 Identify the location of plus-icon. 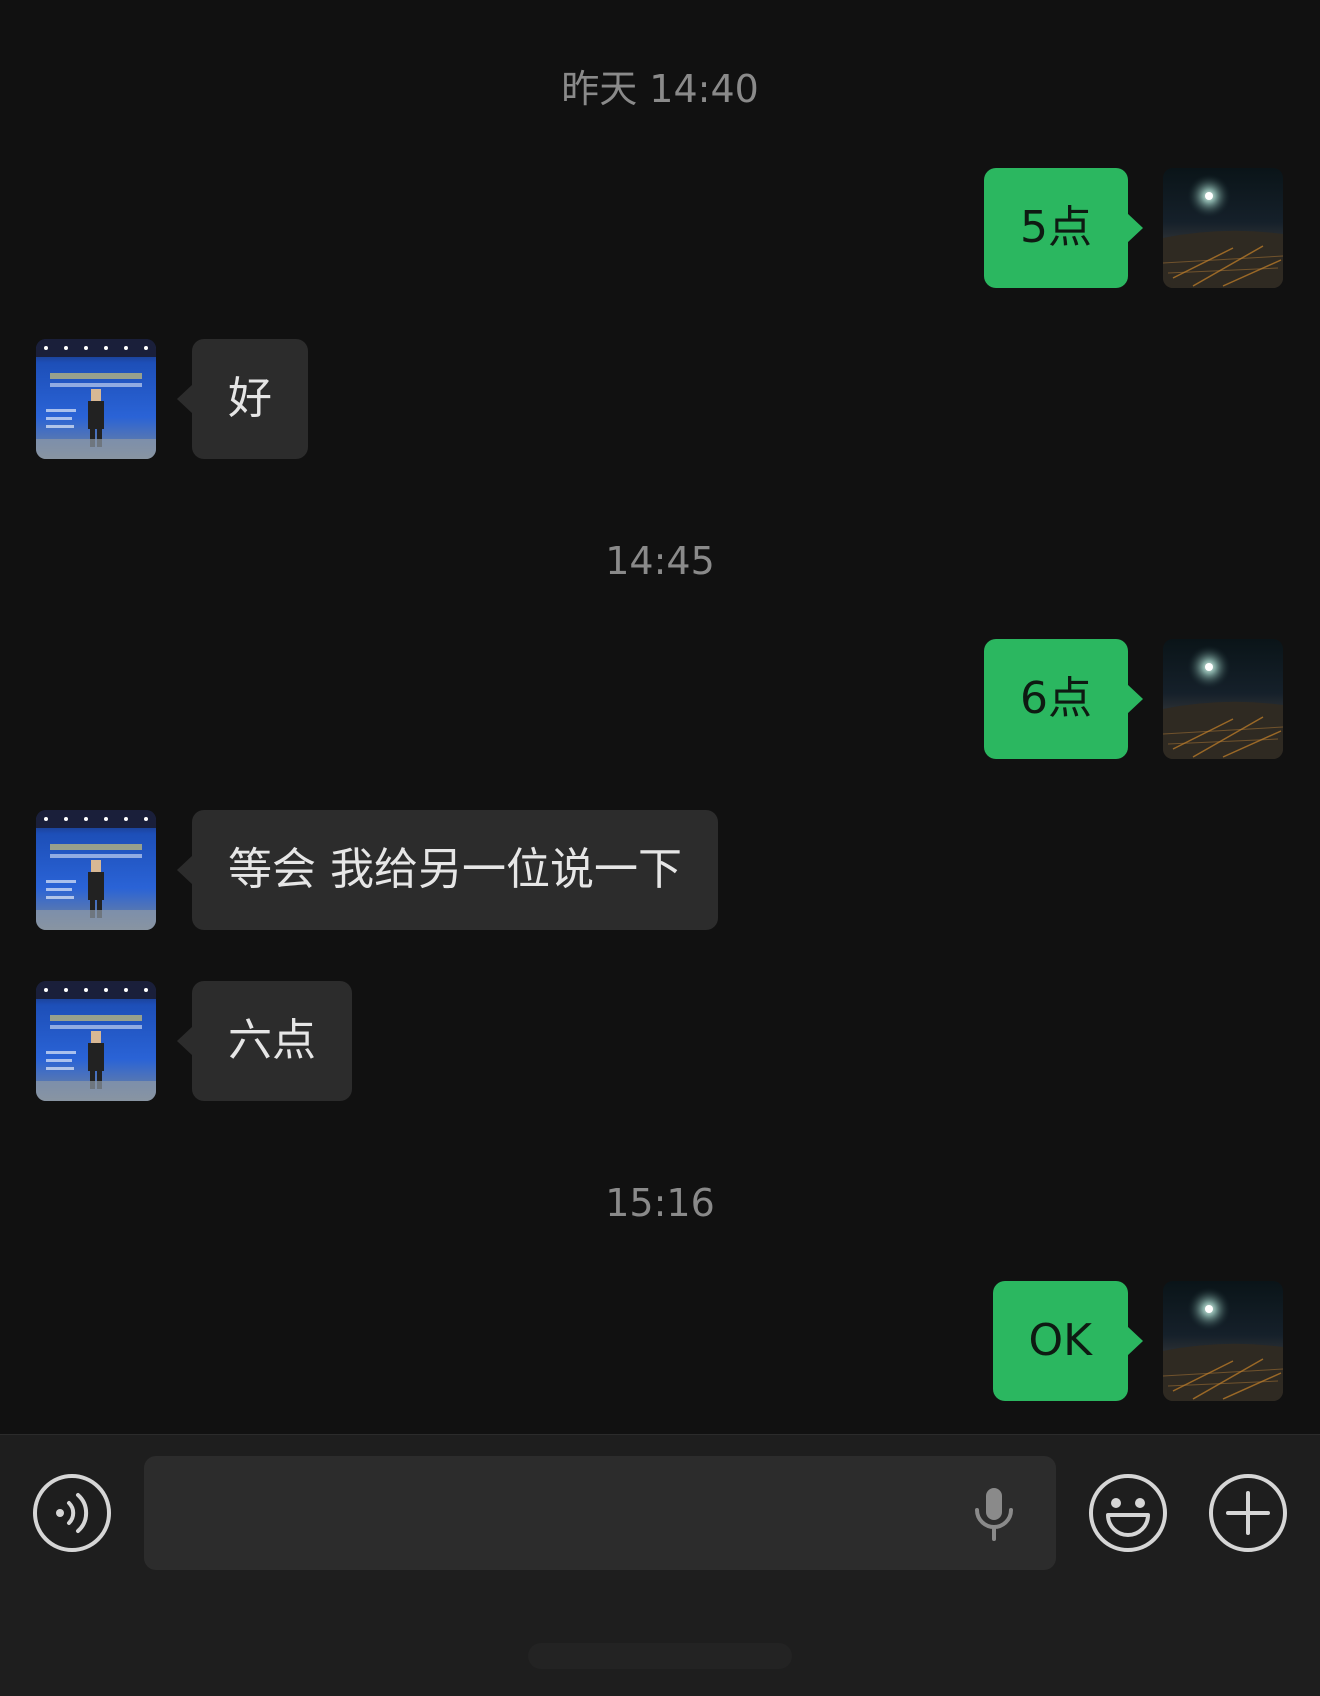
(1248, 1513).